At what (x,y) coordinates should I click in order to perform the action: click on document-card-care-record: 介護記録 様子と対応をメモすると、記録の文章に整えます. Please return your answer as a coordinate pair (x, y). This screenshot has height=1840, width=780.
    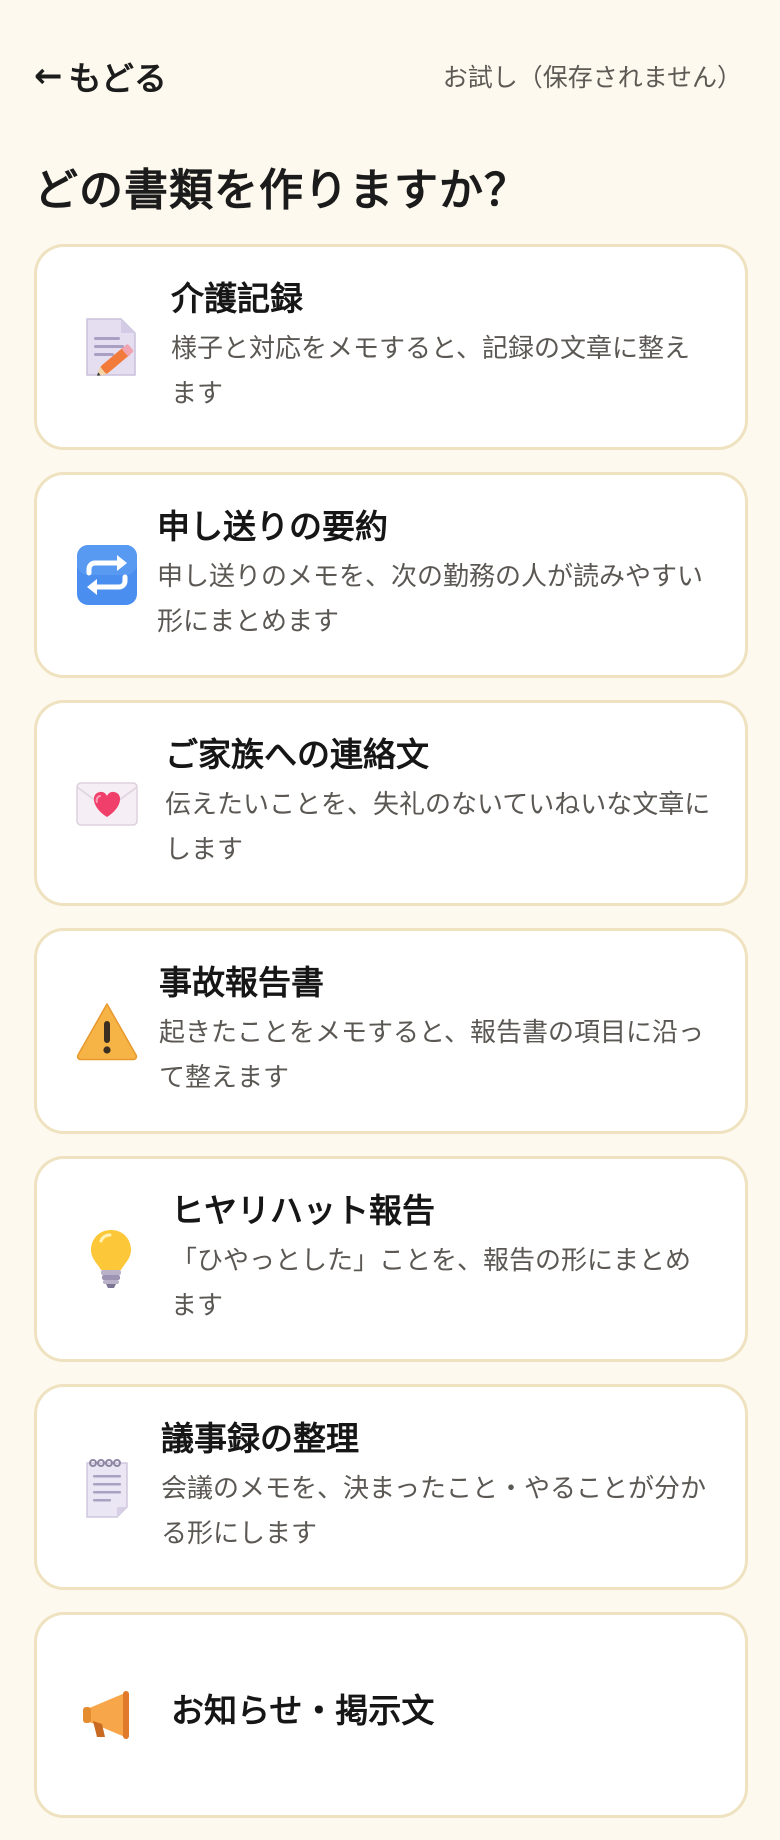
    Looking at the image, I should click on (391, 347).